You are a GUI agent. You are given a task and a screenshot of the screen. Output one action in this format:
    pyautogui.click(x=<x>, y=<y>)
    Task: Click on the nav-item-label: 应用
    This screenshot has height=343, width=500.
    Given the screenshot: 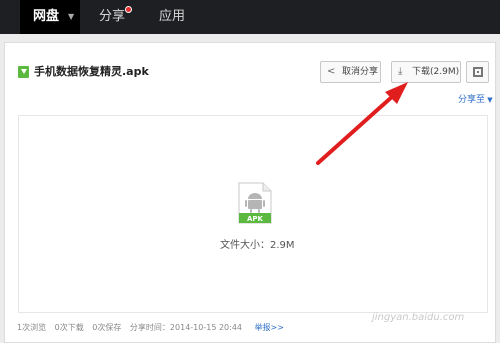 What is the action you would take?
    pyautogui.click(x=172, y=16)
    